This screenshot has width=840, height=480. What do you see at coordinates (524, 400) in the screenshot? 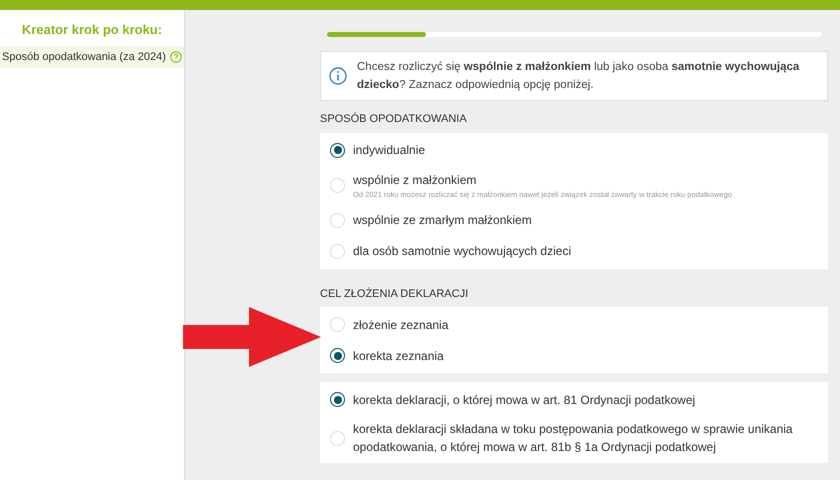
I see `option-label: korekta deklaracji, o której mowa w art. 81 Ordynacji podatkowej` at bounding box center [524, 400].